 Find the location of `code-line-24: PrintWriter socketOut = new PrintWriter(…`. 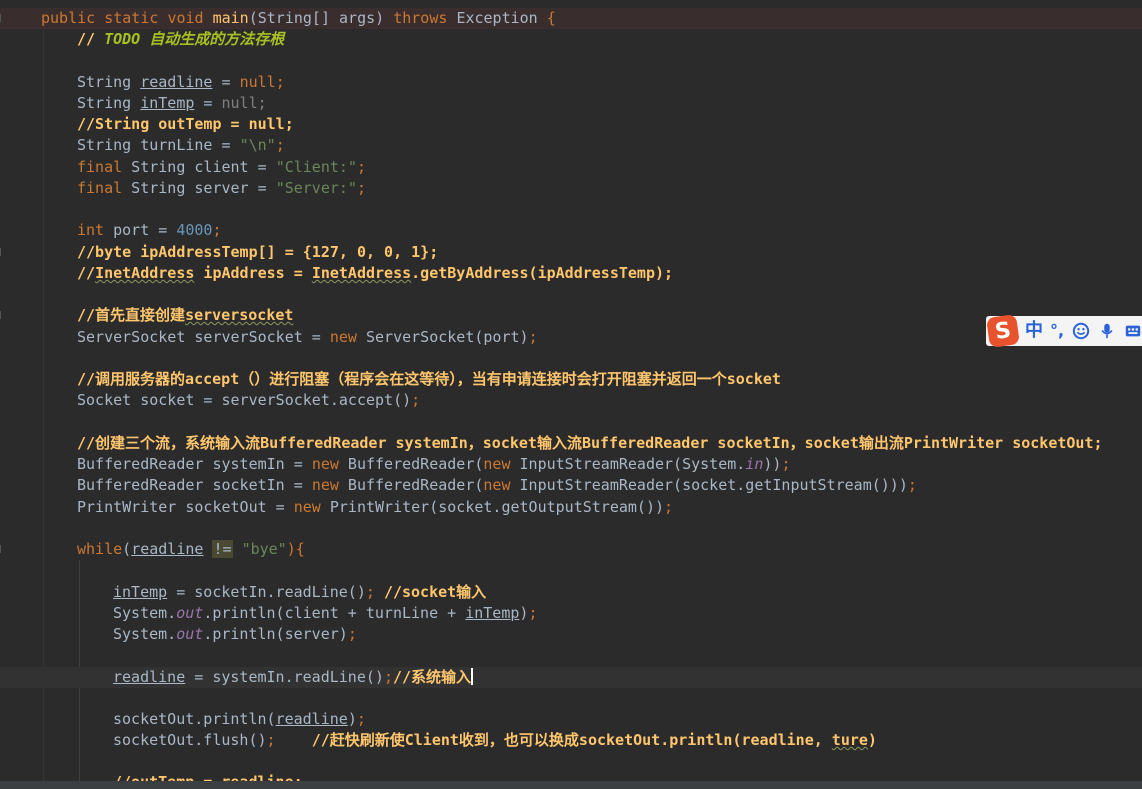

code-line-24: PrintWriter socketOut = new PrintWriter(… is located at coordinates (571, 507).